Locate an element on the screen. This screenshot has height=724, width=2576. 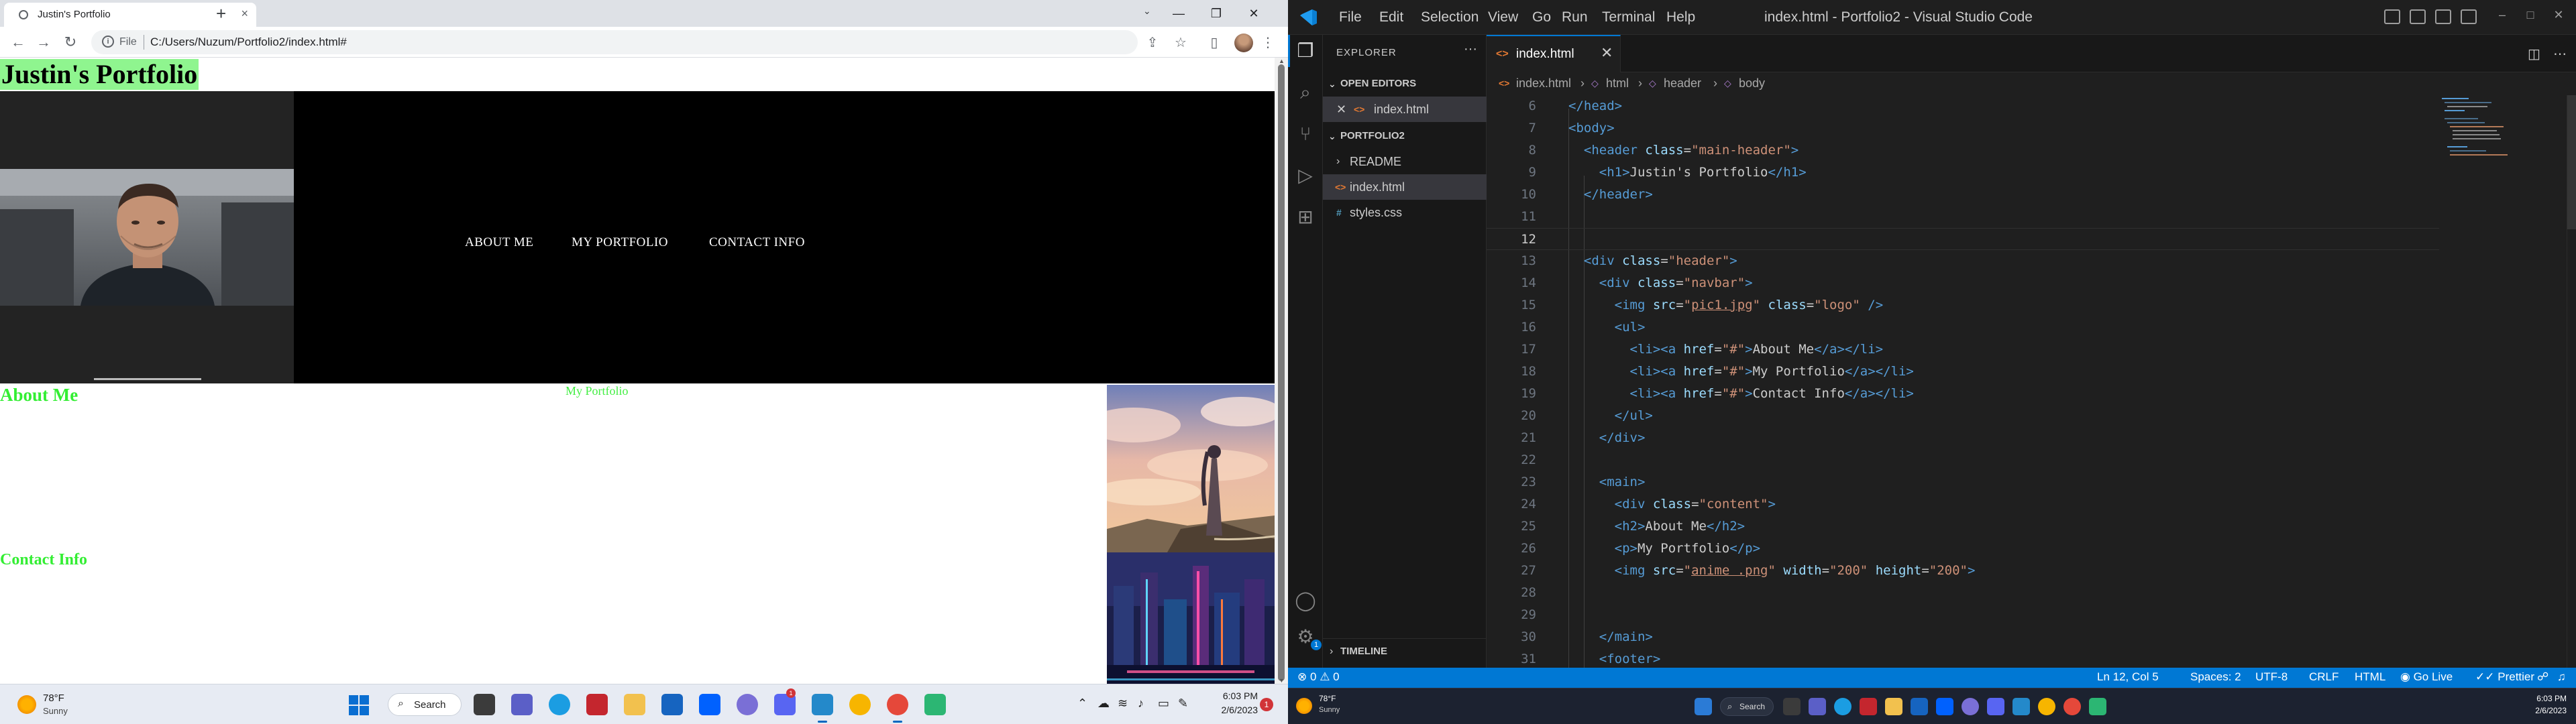
taskbar-search: ⌕ Search is located at coordinates (425, 704).